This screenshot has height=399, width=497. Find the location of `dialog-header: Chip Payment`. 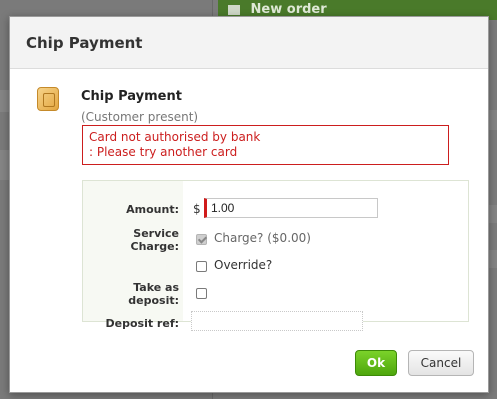

dialog-header: Chip Payment is located at coordinates (249, 43).